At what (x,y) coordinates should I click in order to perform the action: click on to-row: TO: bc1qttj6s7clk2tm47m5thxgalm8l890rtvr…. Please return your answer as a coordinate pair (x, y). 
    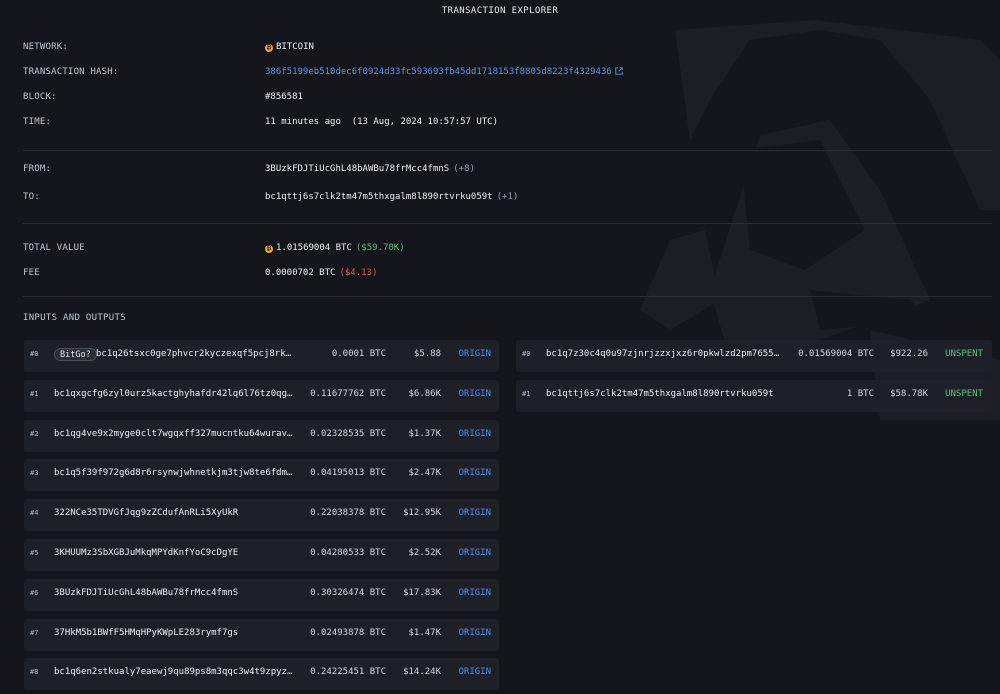
    Looking at the image, I should click on (503, 197).